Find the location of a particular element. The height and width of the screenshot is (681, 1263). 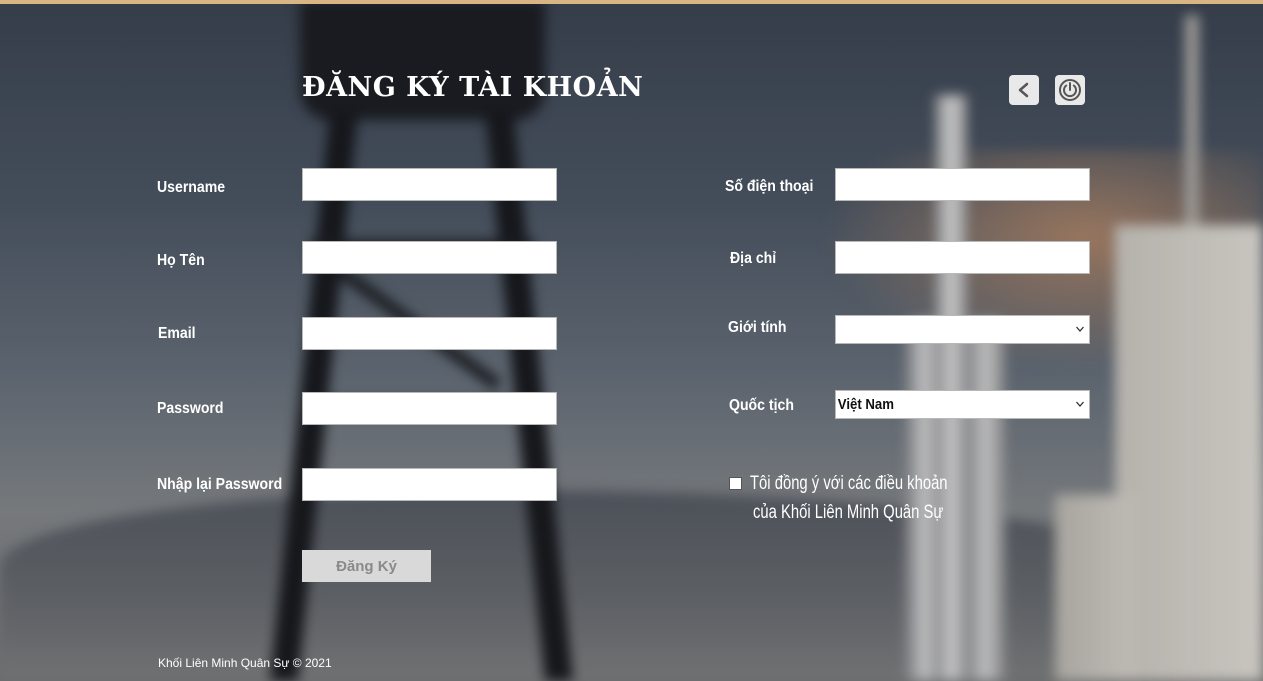

nationality-label: Quốc tịch is located at coordinates (761, 405).